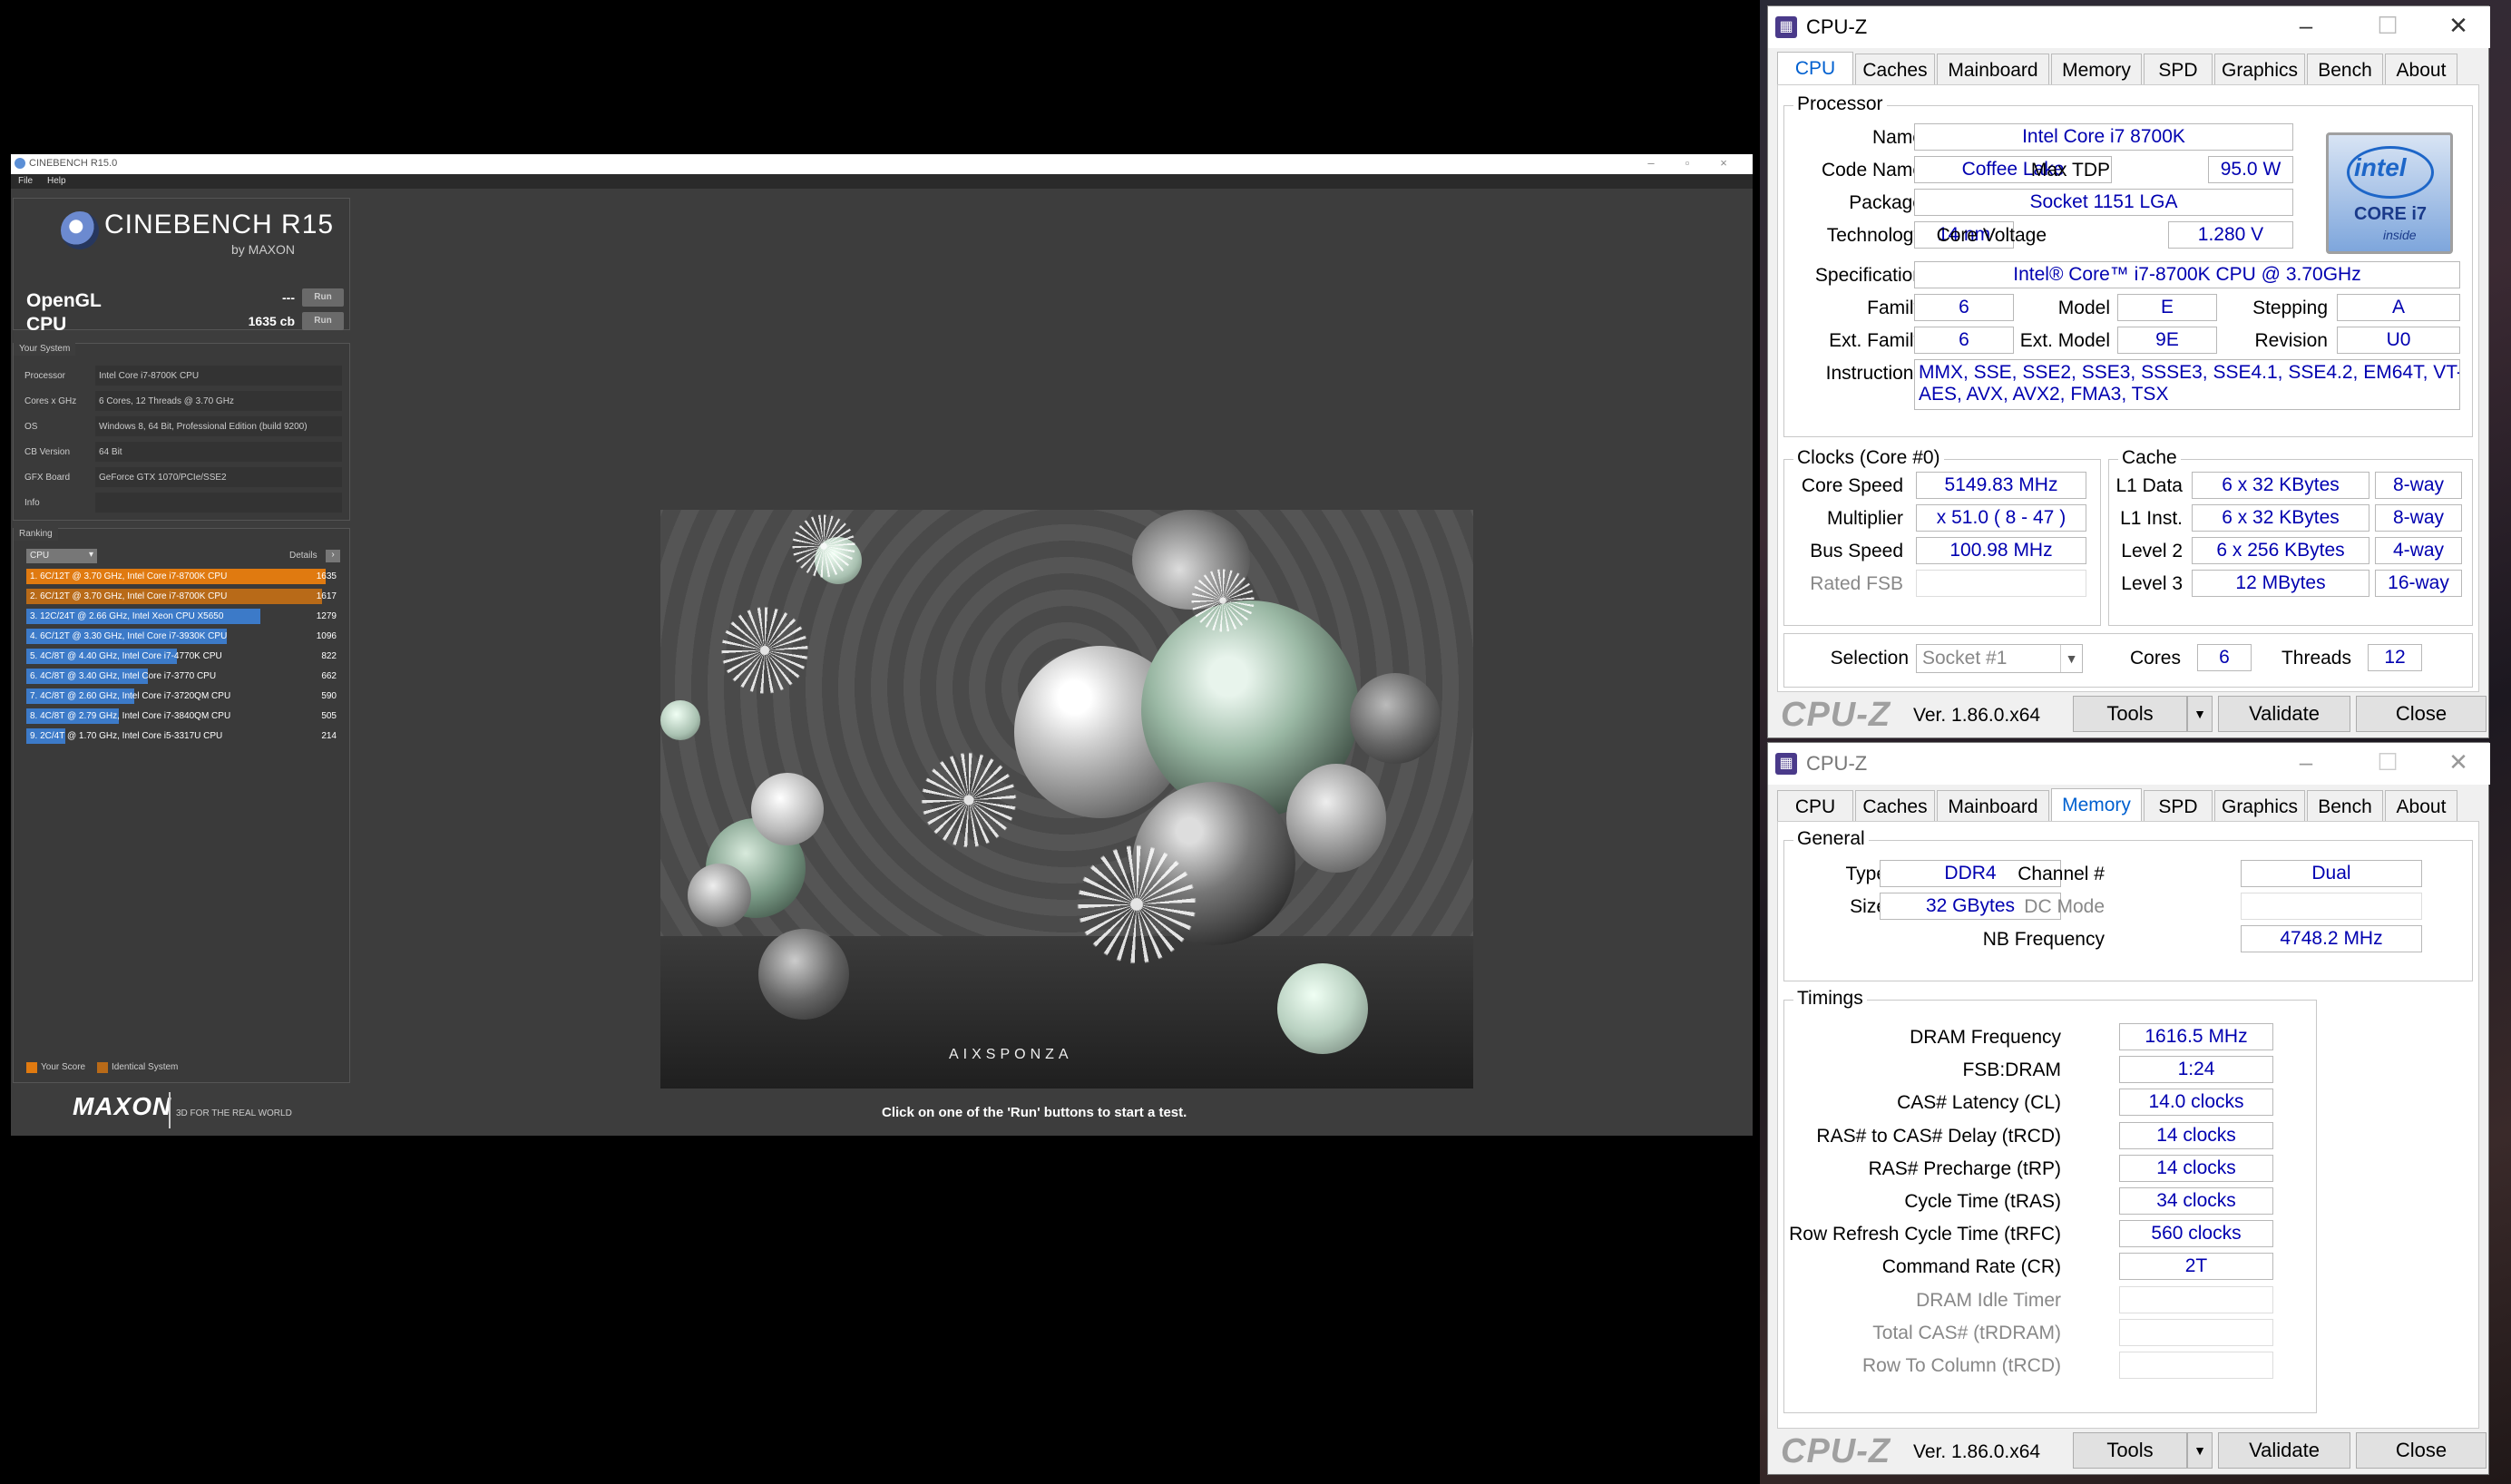 Image resolution: width=2511 pixels, height=1484 pixels. What do you see at coordinates (2331, 873) in the screenshot?
I see `channel-field: Dual` at bounding box center [2331, 873].